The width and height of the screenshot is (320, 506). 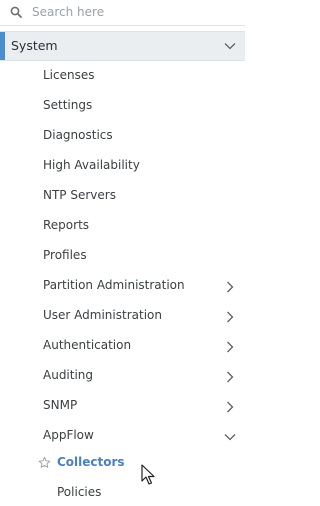 What do you see at coordinates (122, 107) in the screenshot?
I see `nav-item-settings: Settings` at bounding box center [122, 107].